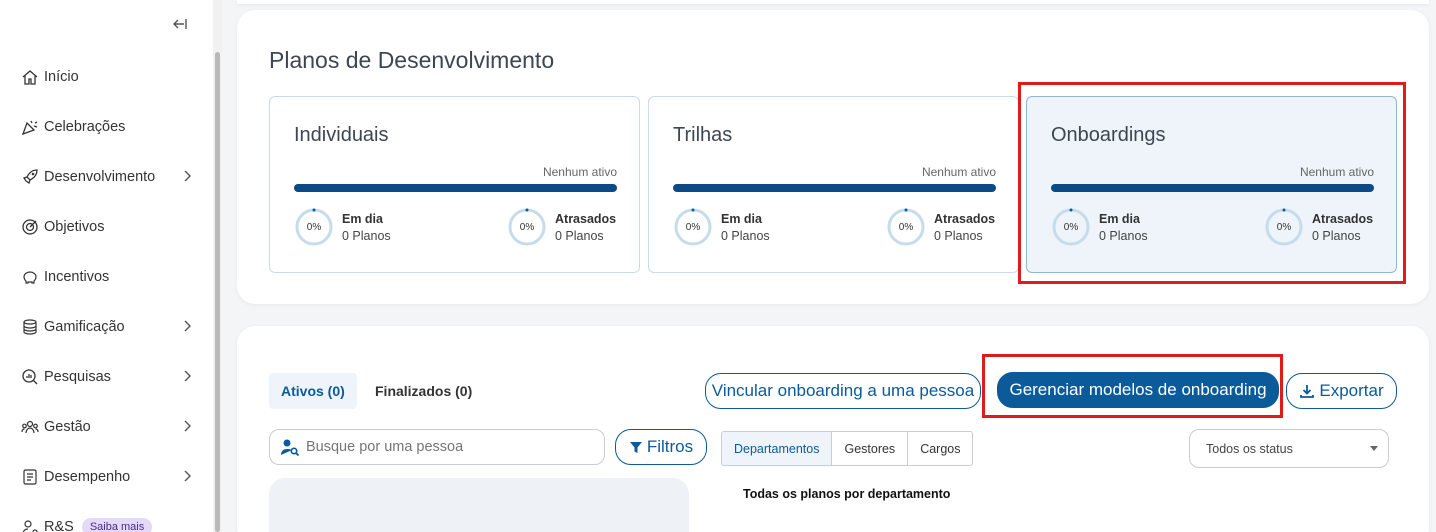  I want to click on sidebar-item-celebracoes: Celebrações, so click(106, 127).